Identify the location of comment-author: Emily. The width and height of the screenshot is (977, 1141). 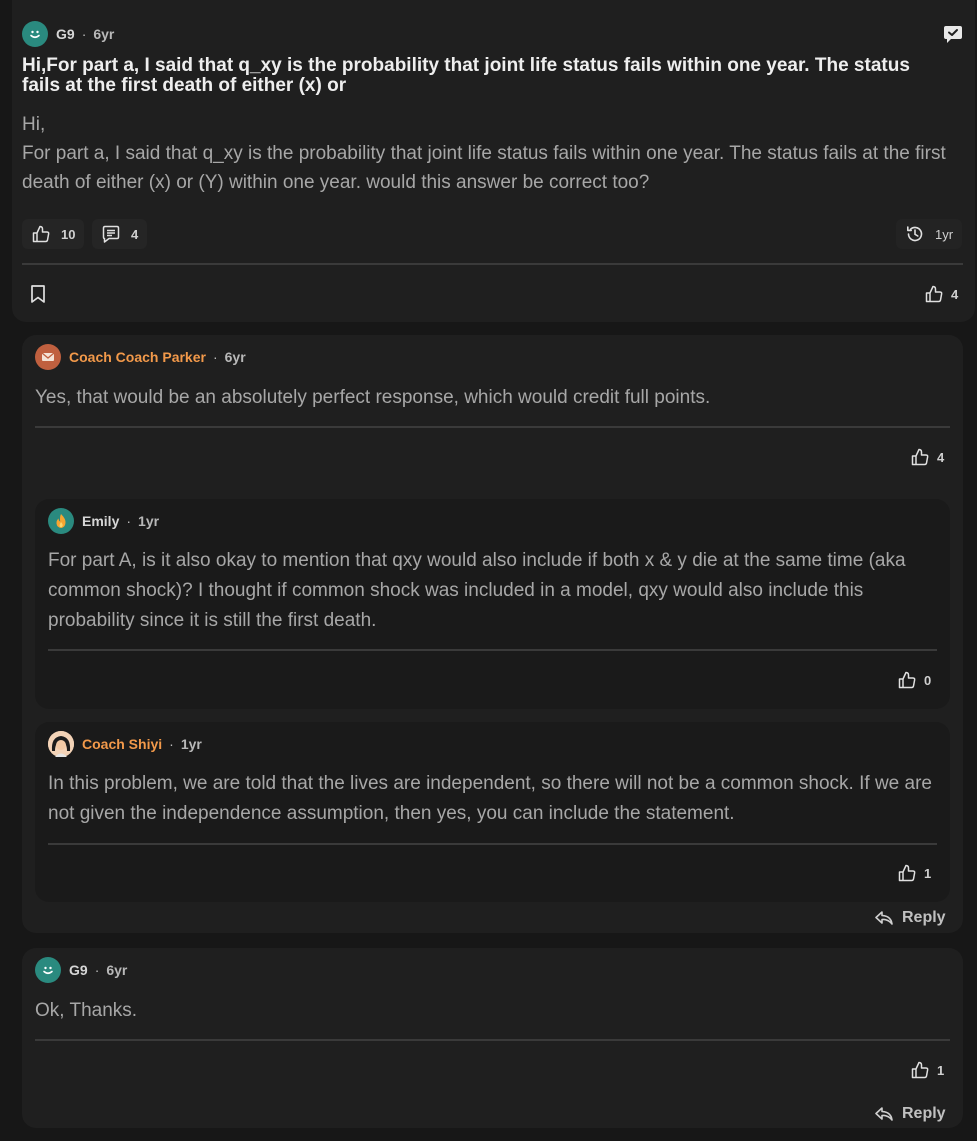
(100, 521).